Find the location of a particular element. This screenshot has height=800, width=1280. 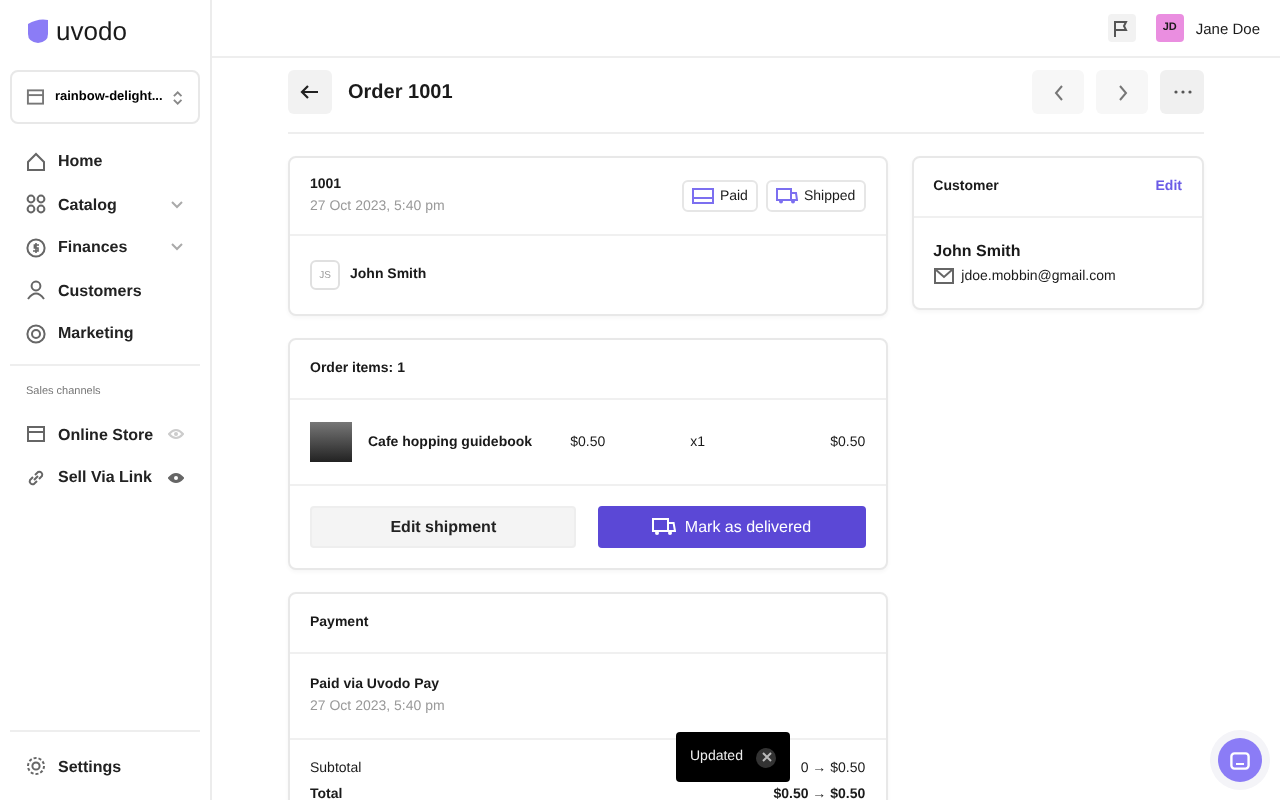

user-icon is located at coordinates (36, 290).